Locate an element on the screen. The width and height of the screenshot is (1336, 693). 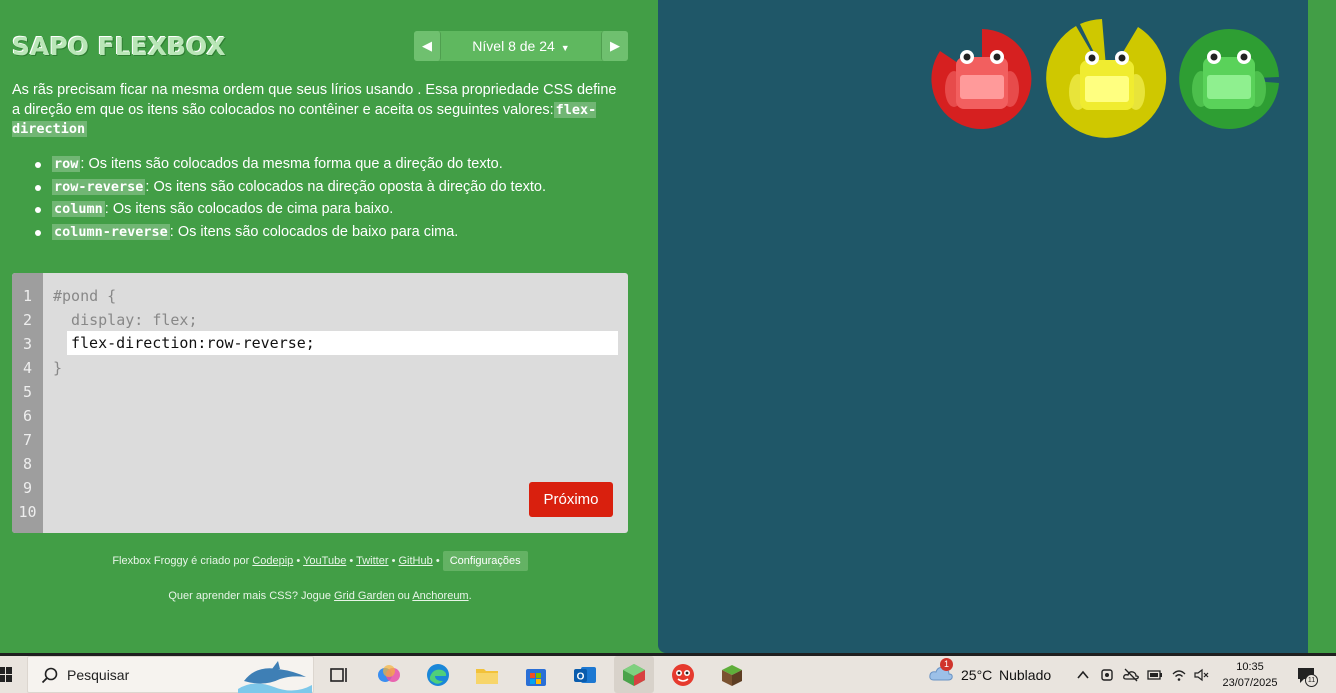
settings-button: Configurações is located at coordinates (485, 561).